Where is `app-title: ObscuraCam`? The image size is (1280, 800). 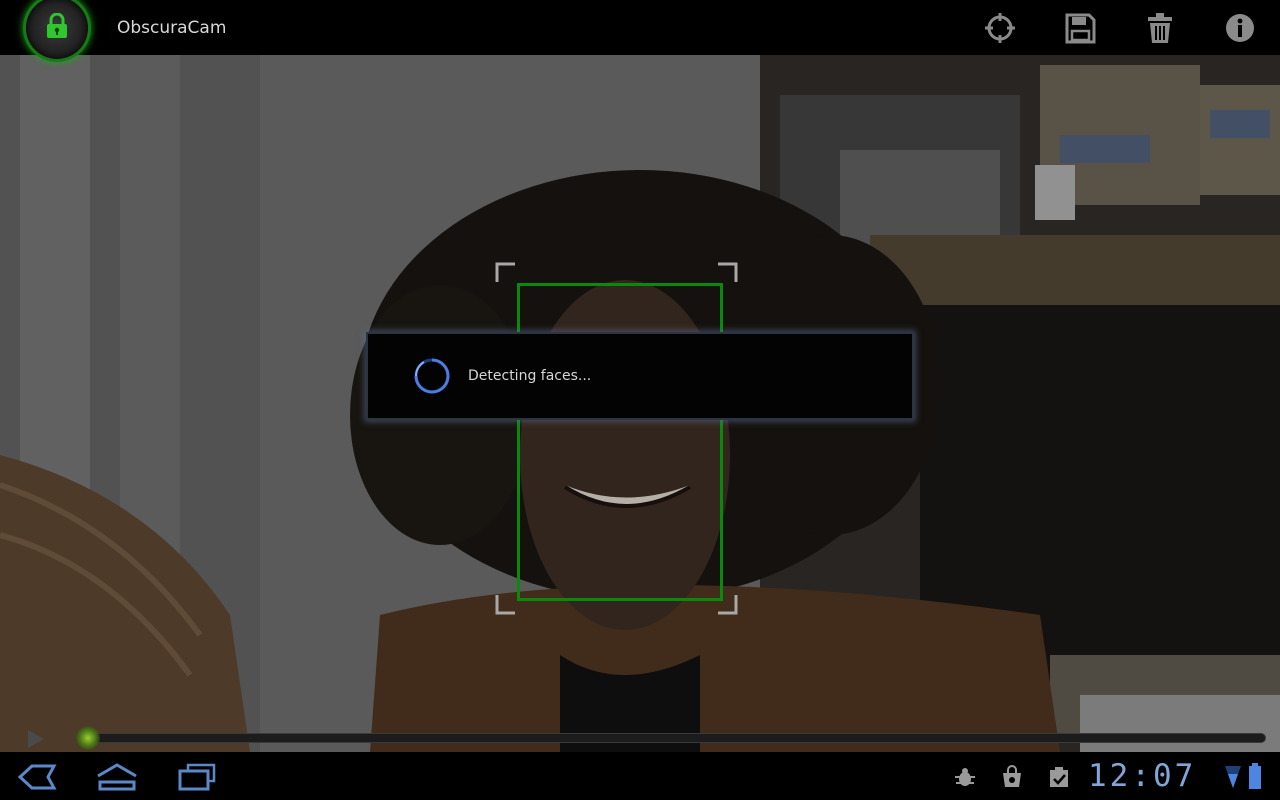
app-title: ObscuraCam is located at coordinates (172, 28).